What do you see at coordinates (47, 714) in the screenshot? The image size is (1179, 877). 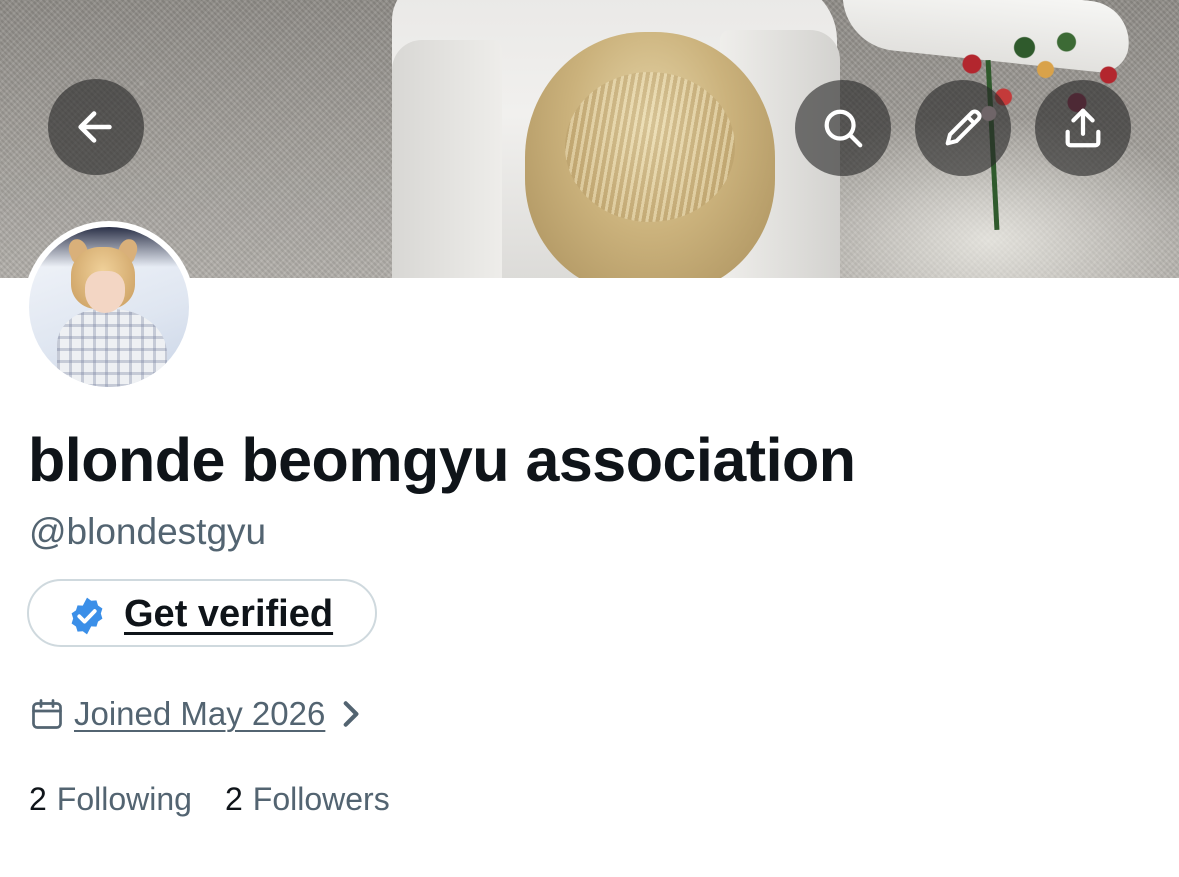 I see `calendar-icon` at bounding box center [47, 714].